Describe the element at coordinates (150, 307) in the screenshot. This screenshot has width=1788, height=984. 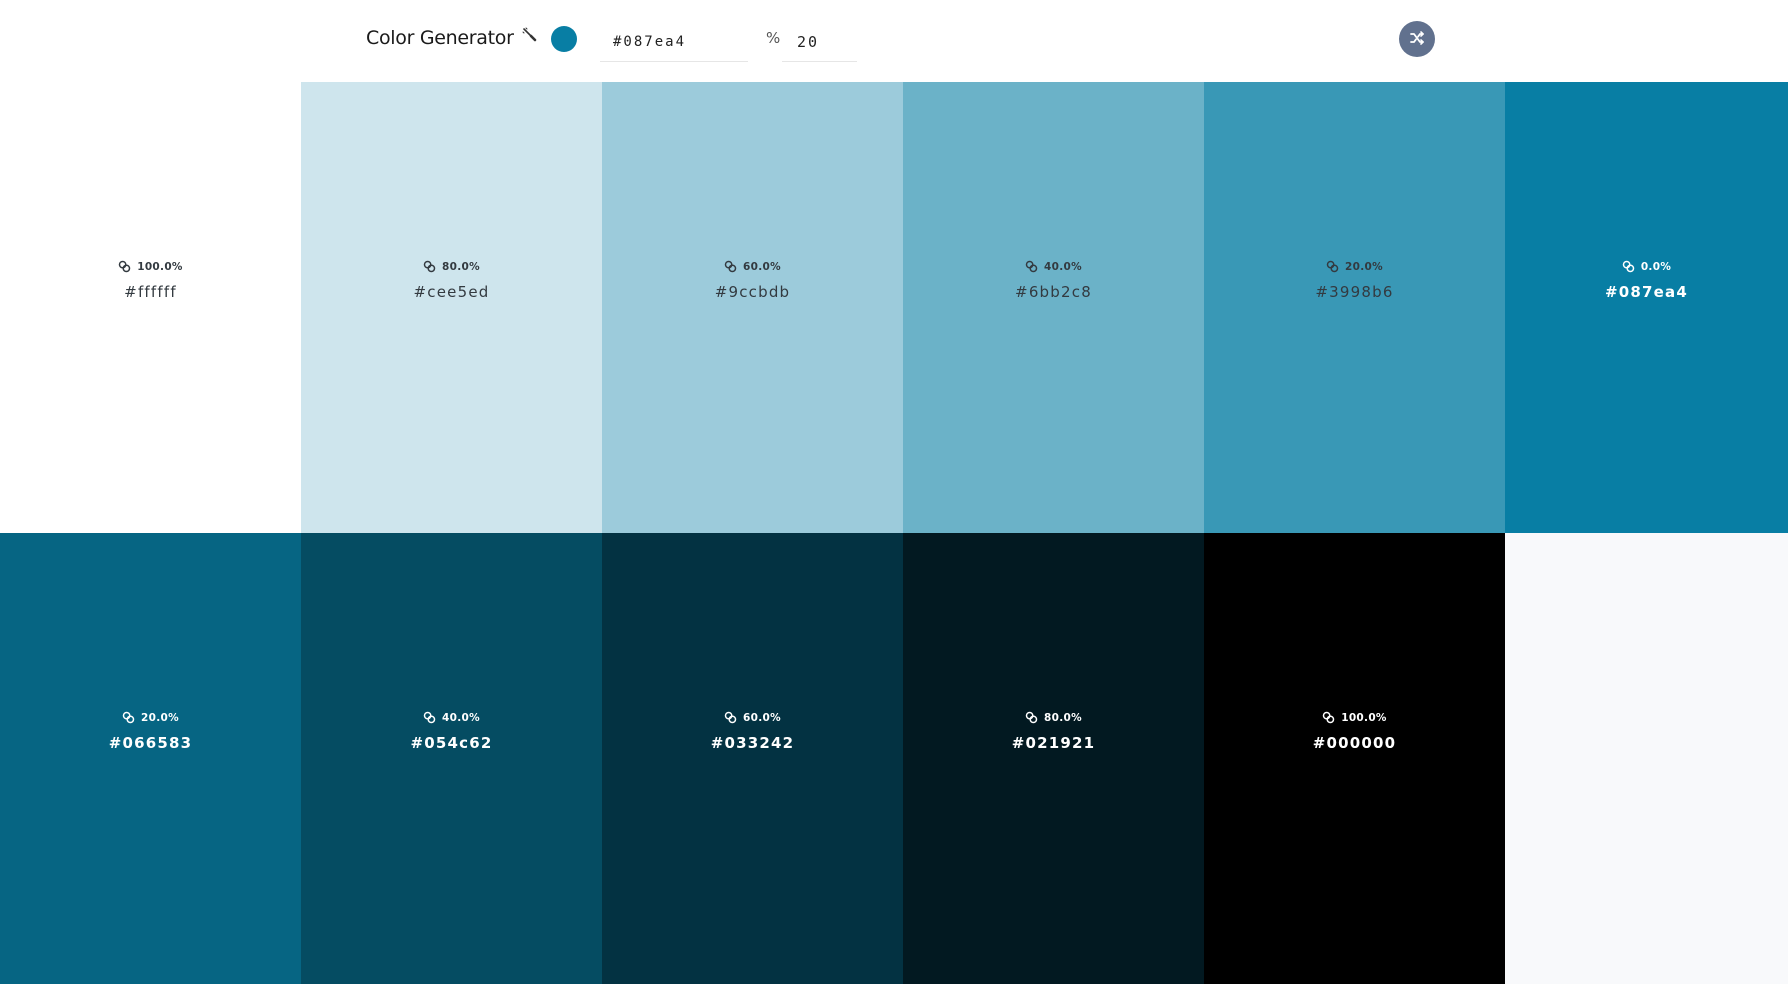
I see `color-swatch: 100.0% #ffffff` at that location.